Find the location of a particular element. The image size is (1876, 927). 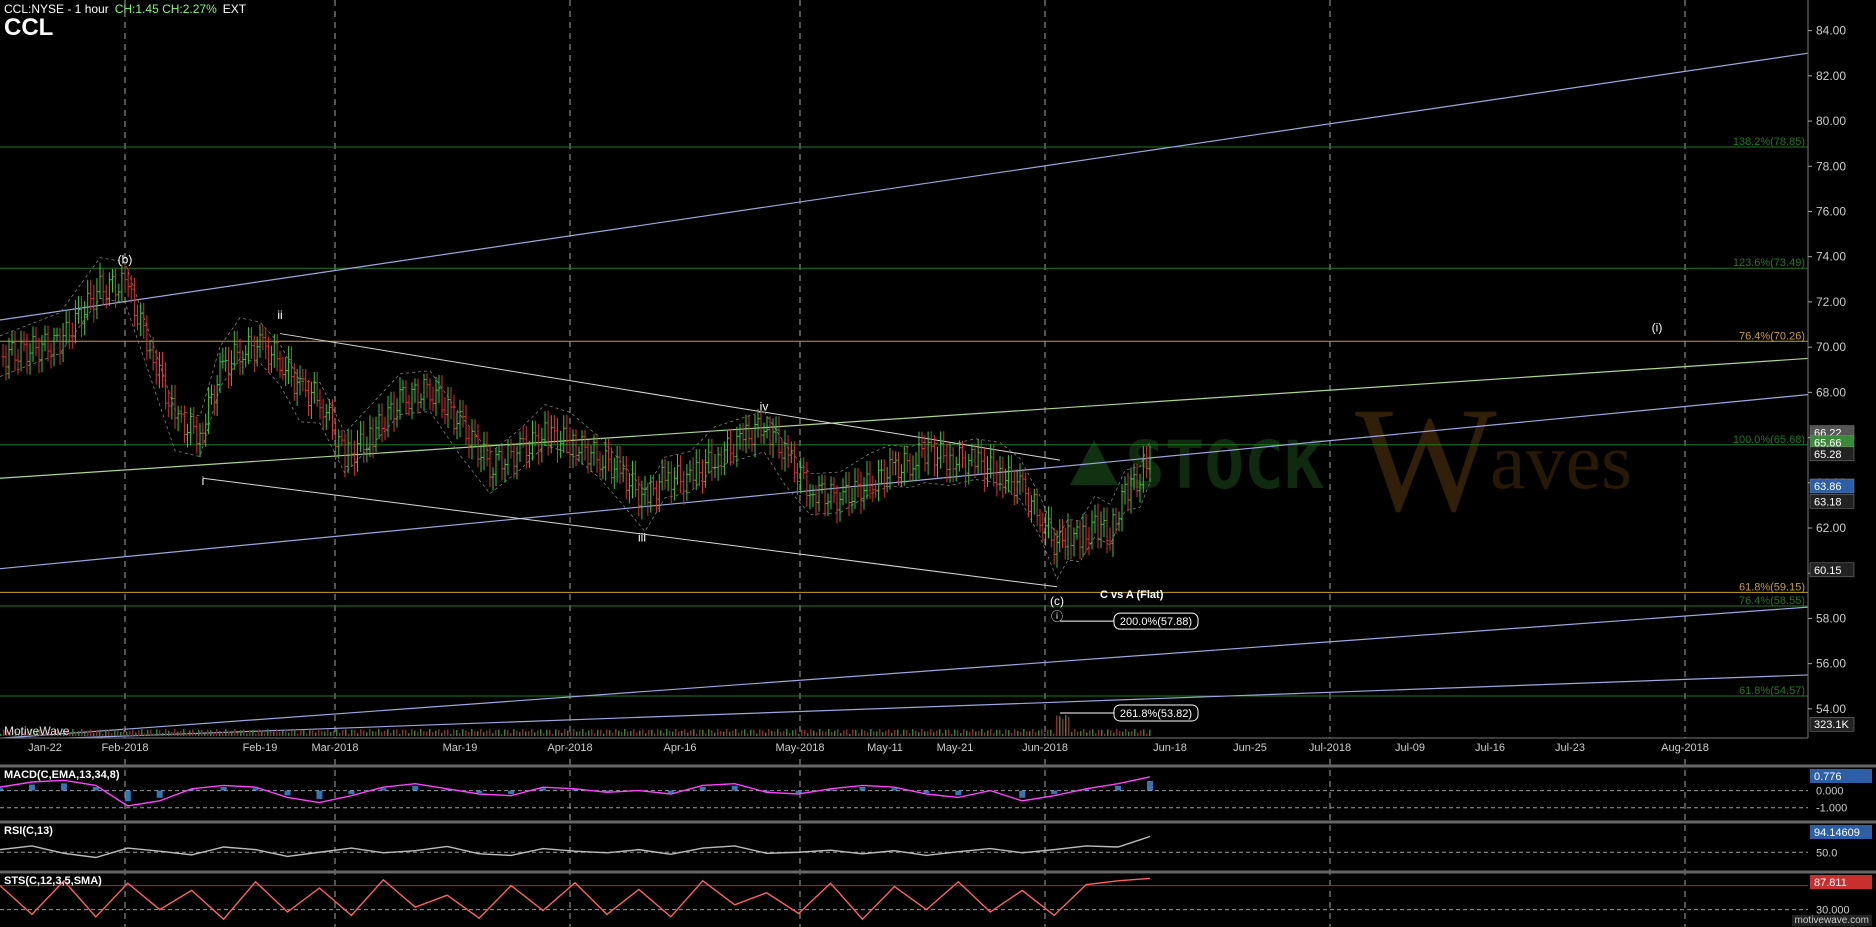

price-tick-label: 68.00 is located at coordinates (1831, 392).